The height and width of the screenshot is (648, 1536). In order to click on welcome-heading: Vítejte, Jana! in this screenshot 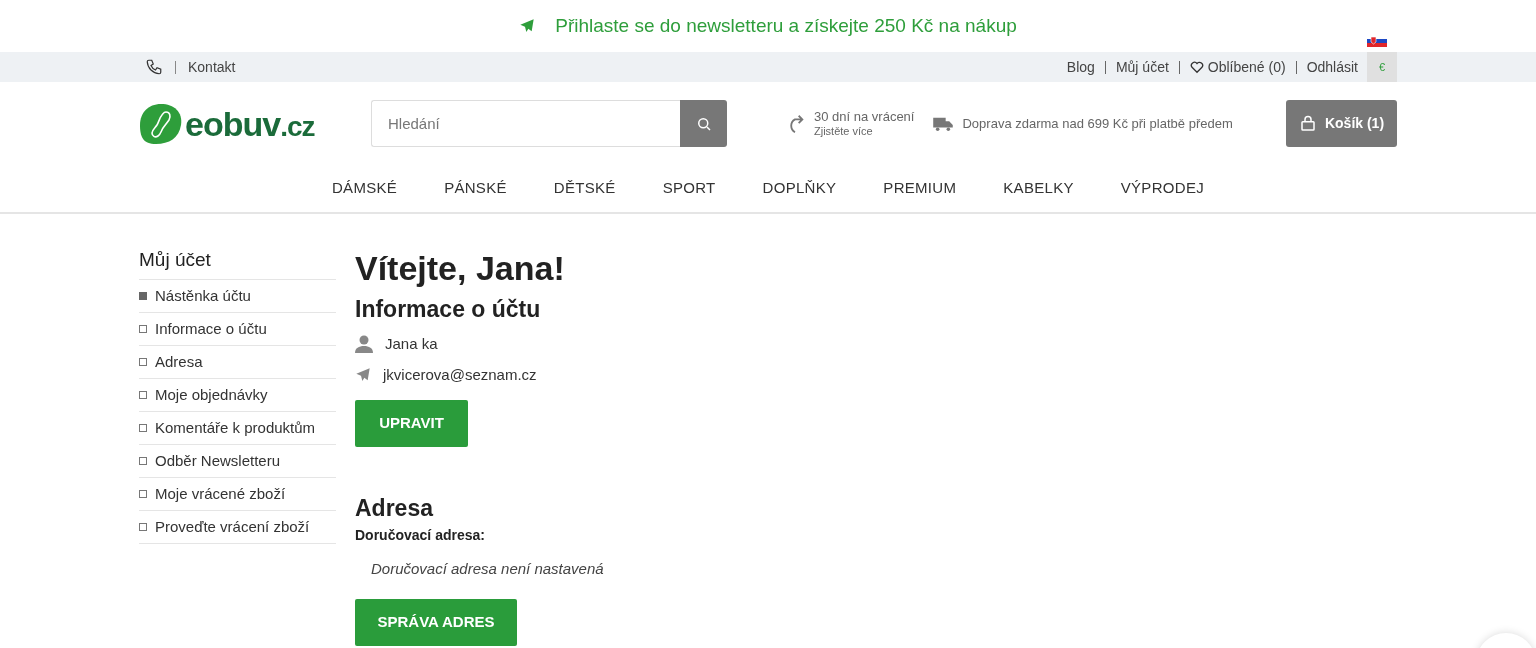, I will do `click(460, 268)`.